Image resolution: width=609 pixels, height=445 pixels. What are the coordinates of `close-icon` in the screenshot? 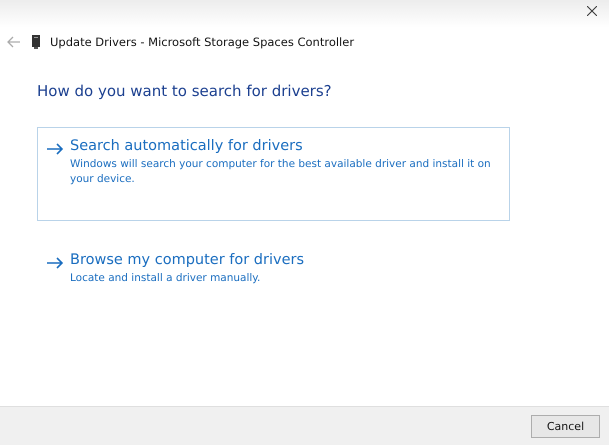 It's located at (592, 11).